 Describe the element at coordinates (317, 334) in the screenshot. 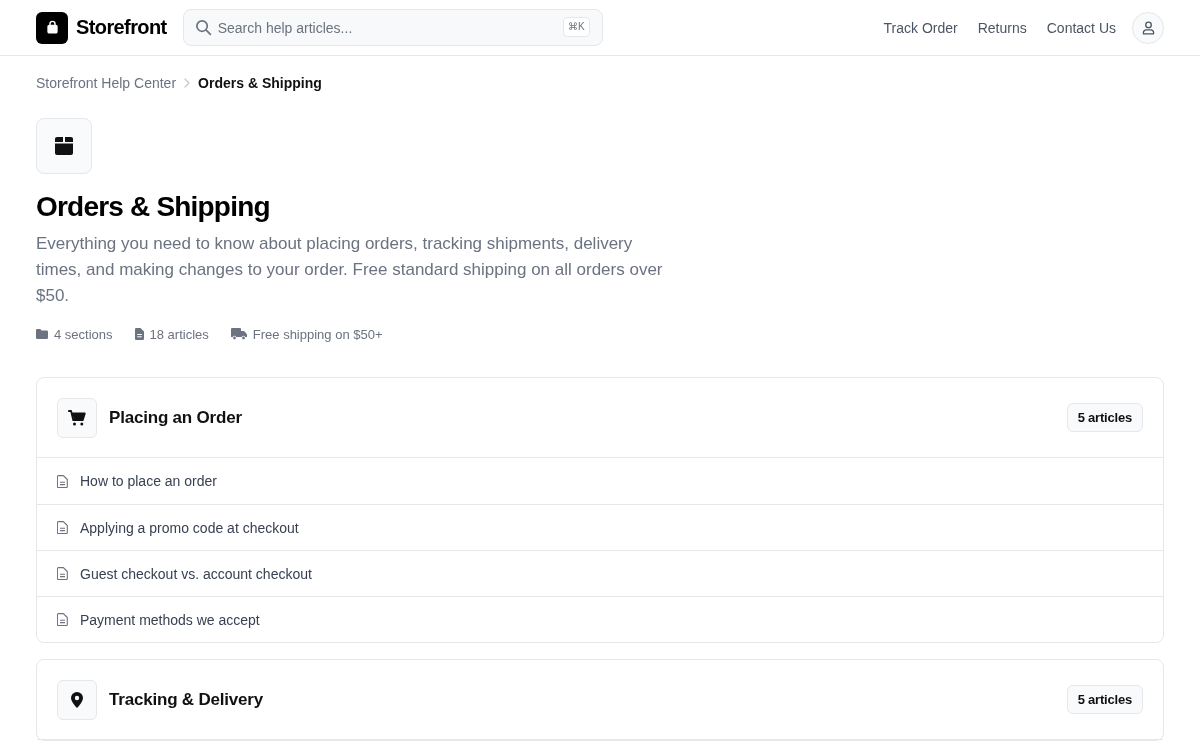

I see `shipping-note: Free shipping on $50+` at that location.